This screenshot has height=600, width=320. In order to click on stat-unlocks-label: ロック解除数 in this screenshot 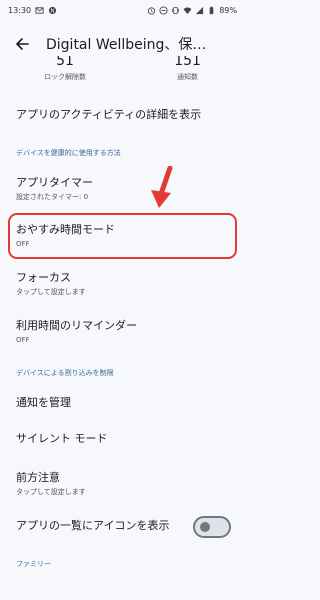, I will do `click(65, 77)`.